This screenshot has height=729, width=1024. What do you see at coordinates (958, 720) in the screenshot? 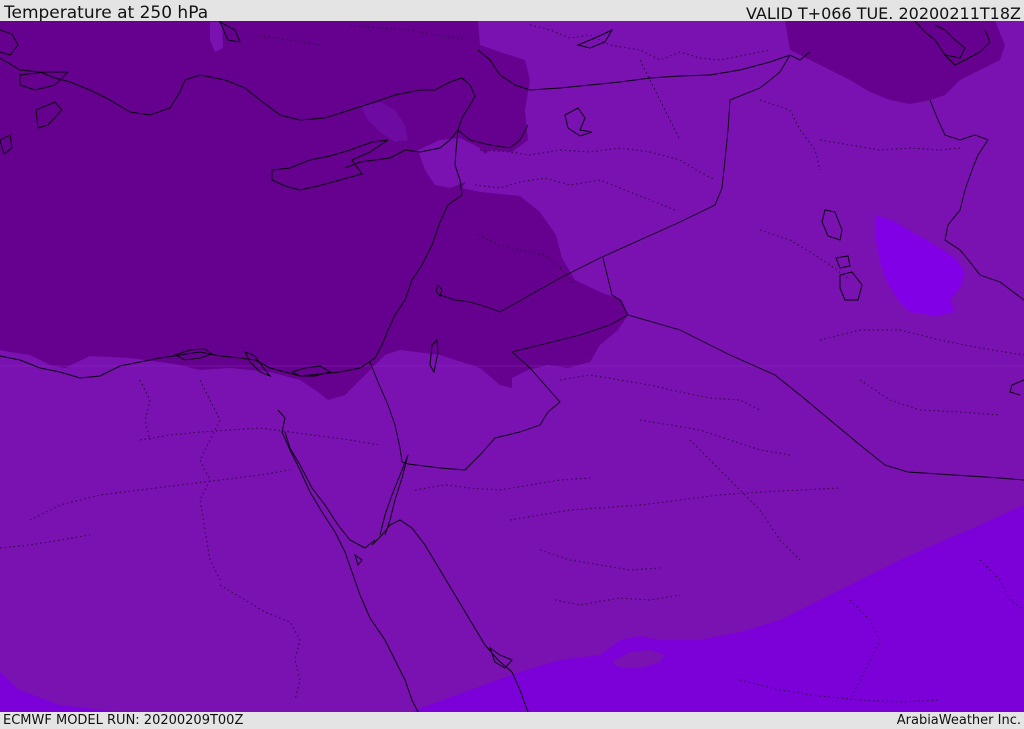
I see `credit-label: ArabiaWeather Inc.` at bounding box center [958, 720].